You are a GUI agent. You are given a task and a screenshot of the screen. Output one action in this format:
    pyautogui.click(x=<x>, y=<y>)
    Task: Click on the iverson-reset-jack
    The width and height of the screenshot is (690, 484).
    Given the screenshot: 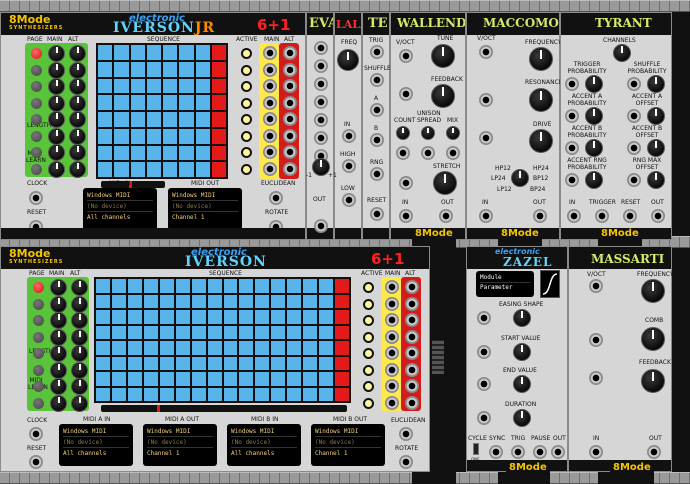 What is the action you would take?
    pyautogui.click(x=36, y=462)
    